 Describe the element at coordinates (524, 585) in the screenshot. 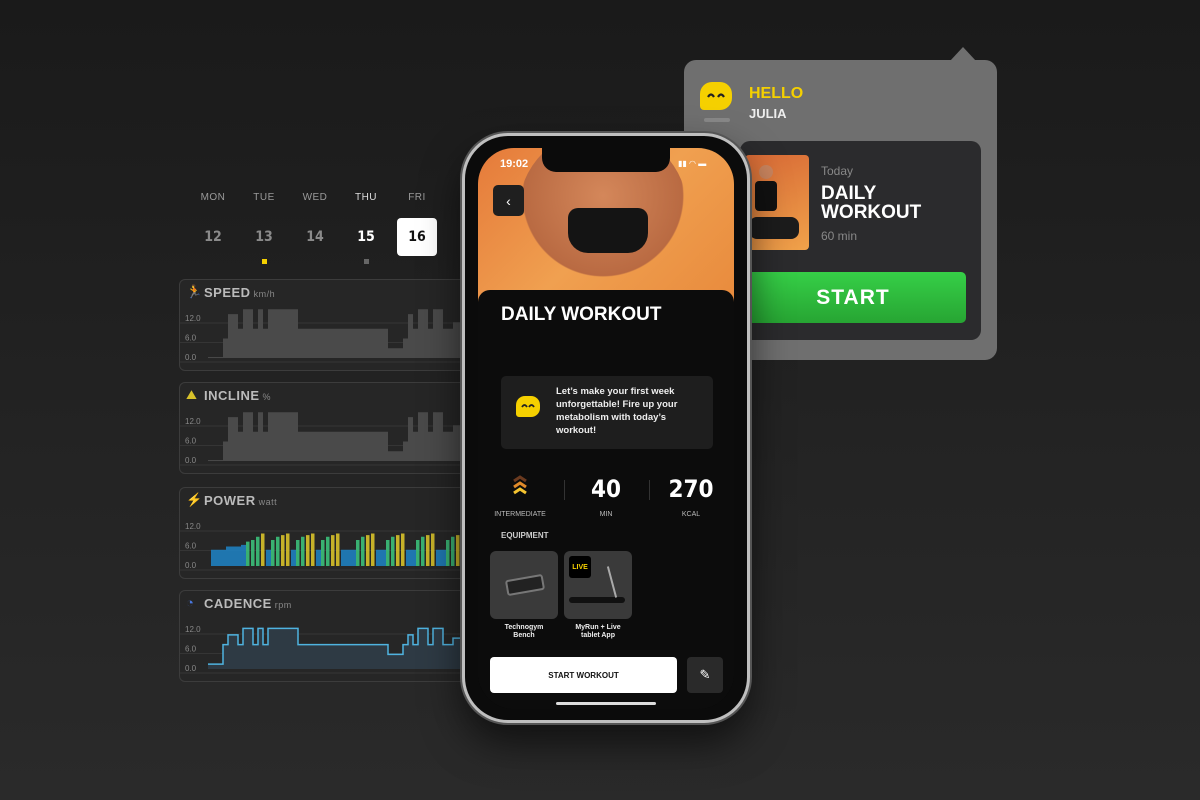

I see `equipment-bench` at that location.